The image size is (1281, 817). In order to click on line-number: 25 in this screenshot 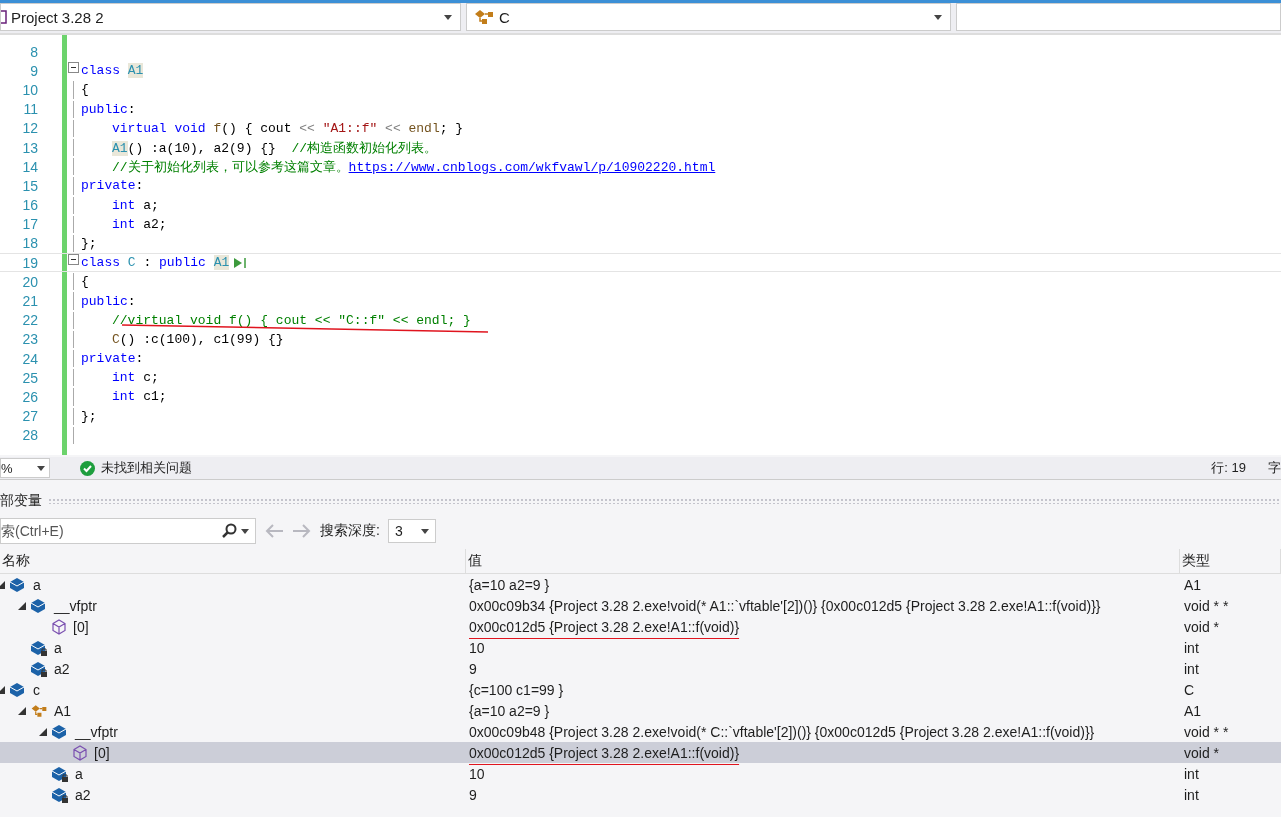, I will do `click(29, 377)`.